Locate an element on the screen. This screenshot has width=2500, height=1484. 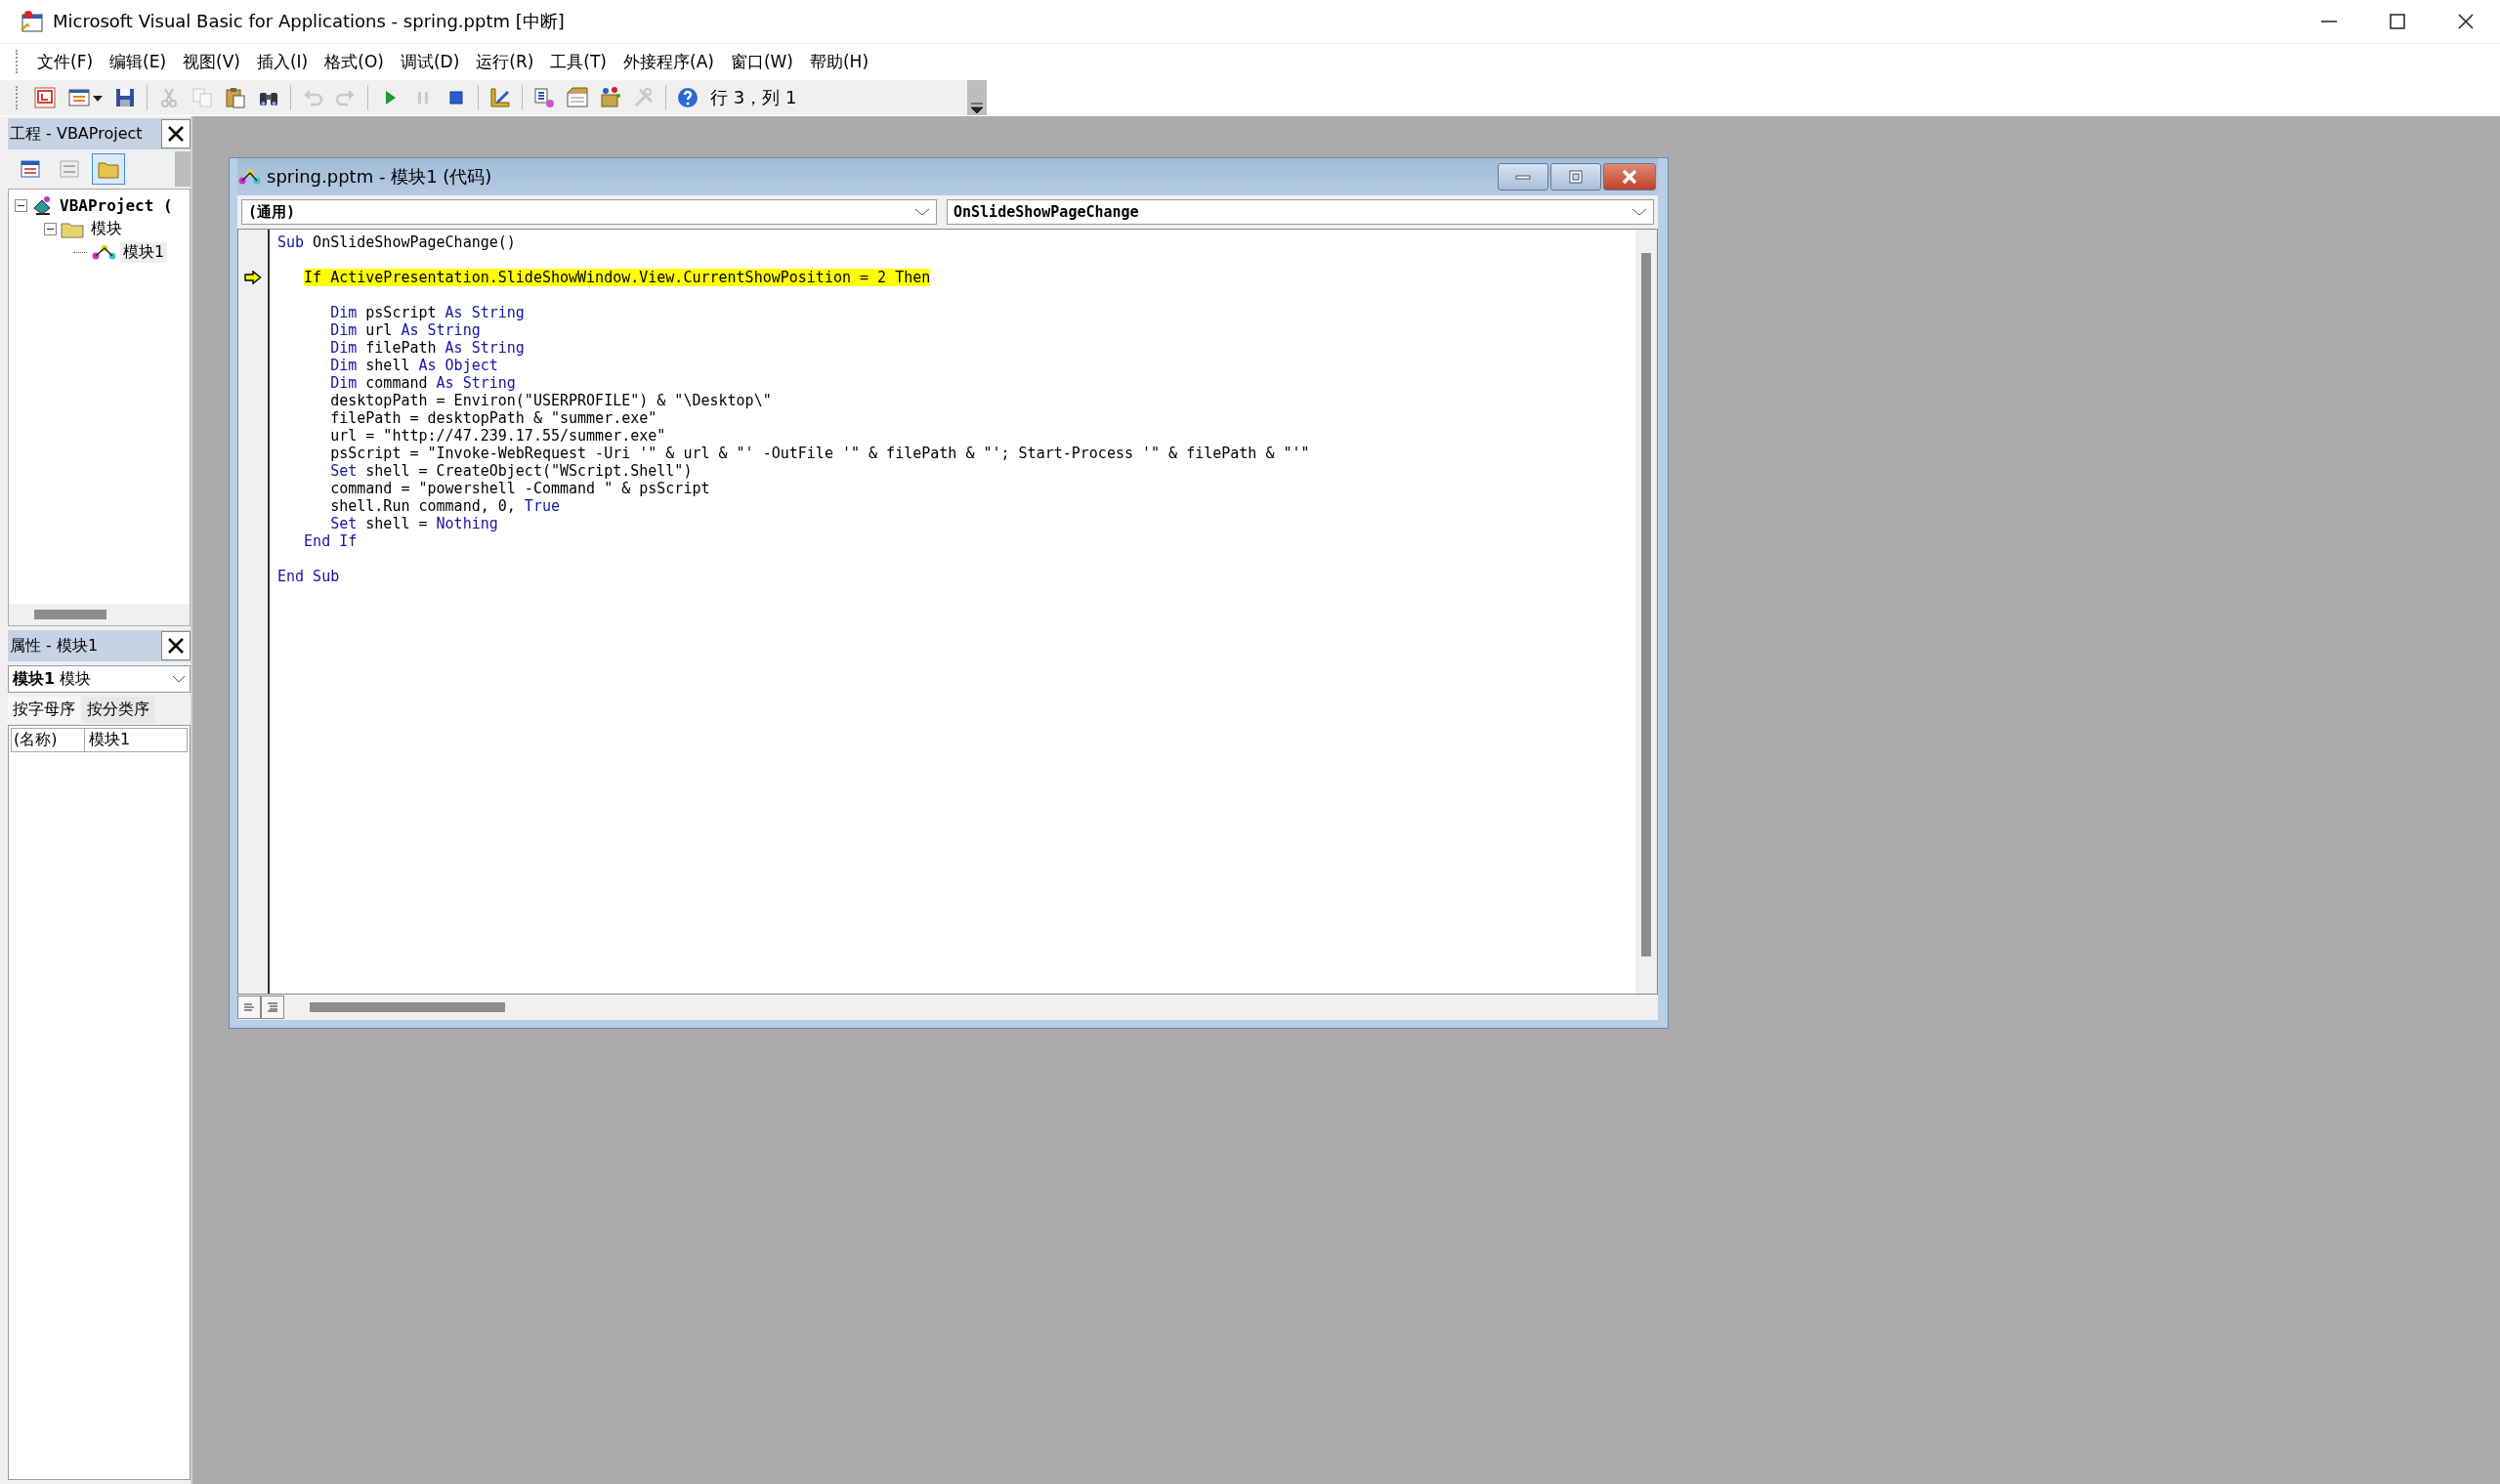
view-code-icon is located at coordinates (31, 169).